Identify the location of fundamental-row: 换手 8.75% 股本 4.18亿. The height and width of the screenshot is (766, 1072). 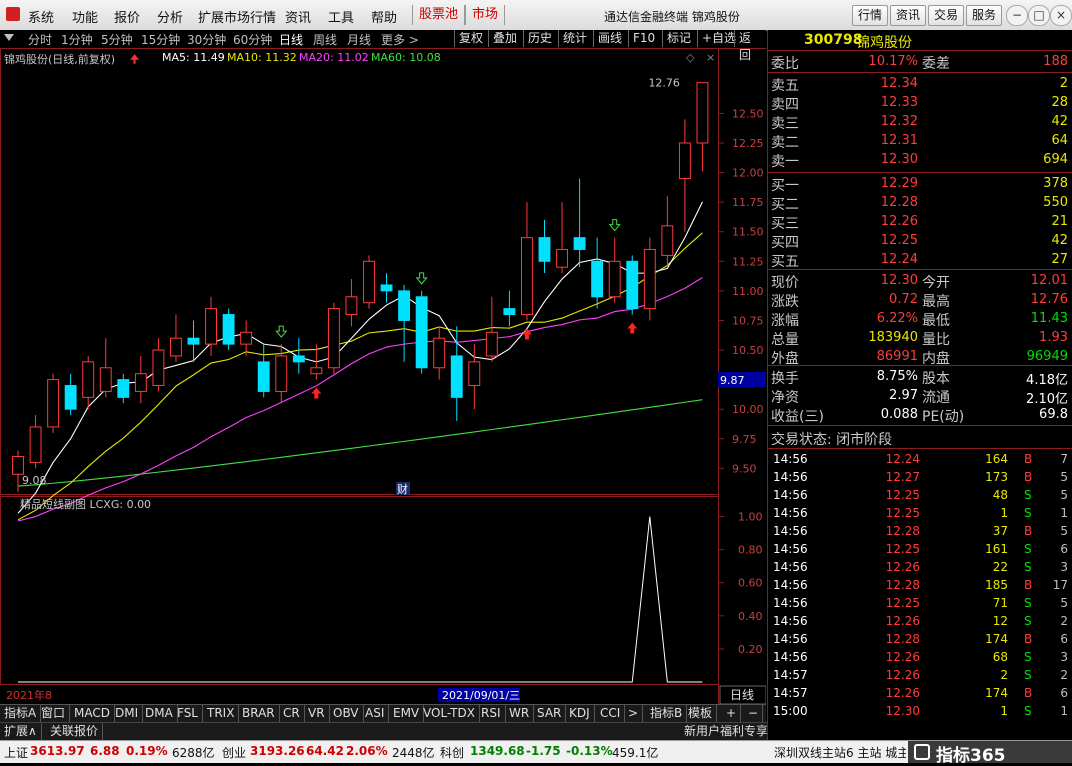
(920, 377).